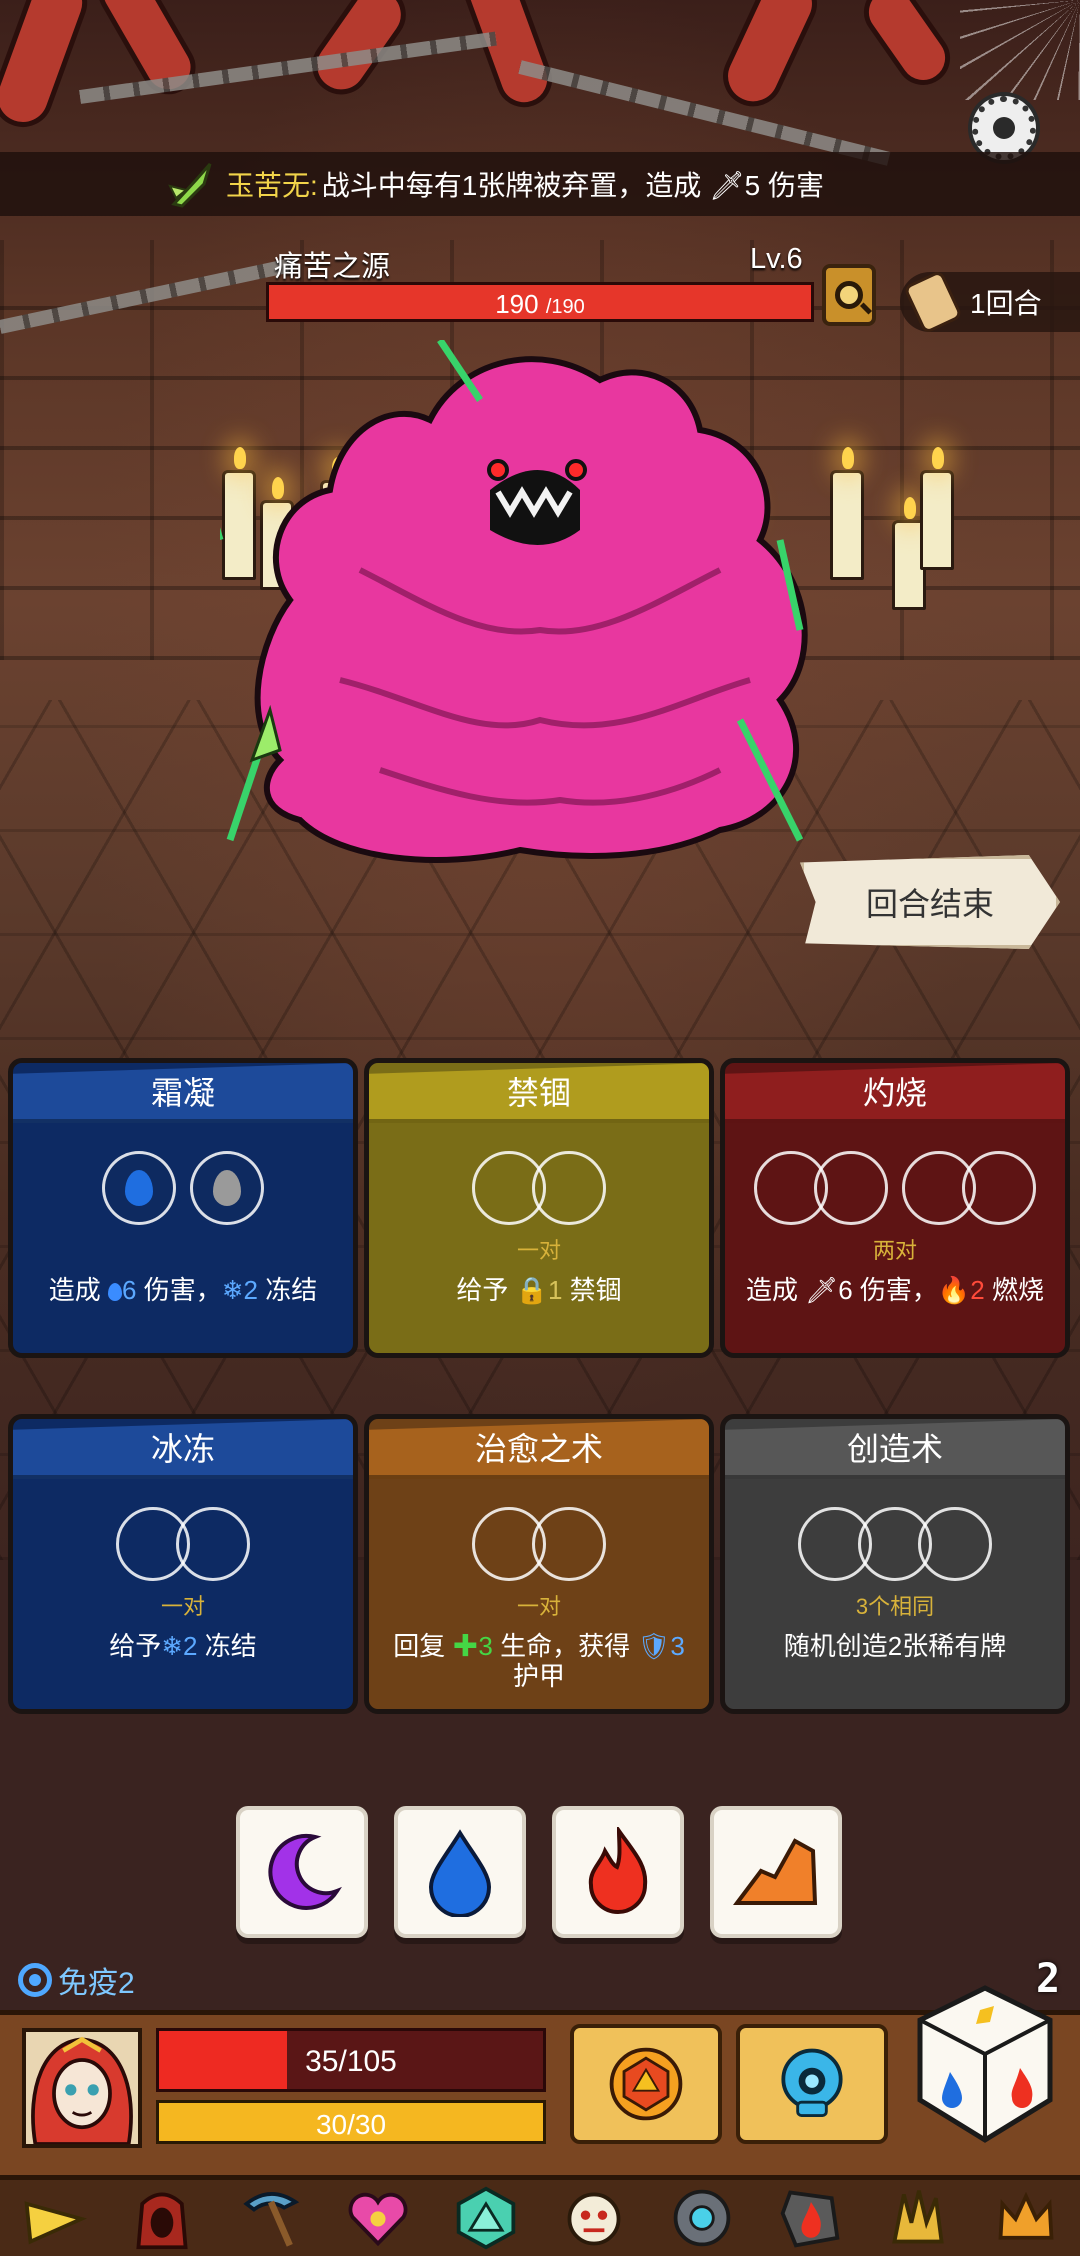 The image size is (1080, 2256). What do you see at coordinates (183, 1247) in the screenshot?
I see `card-requirement` at bounding box center [183, 1247].